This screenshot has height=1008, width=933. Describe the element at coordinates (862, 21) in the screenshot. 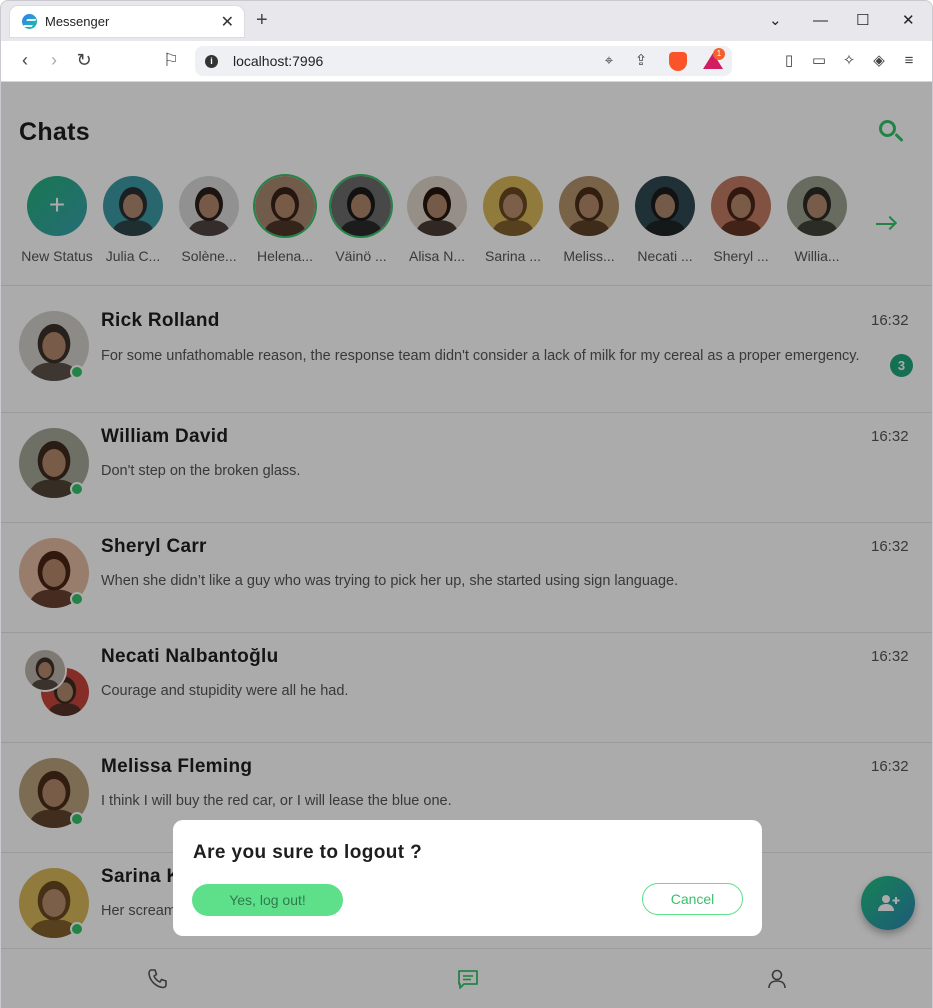

I see `maximize-icon: ☐` at that location.